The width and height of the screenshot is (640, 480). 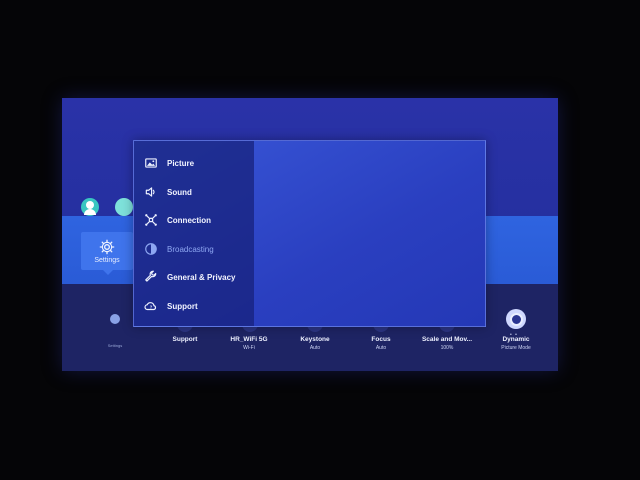 What do you see at coordinates (194, 192) in the screenshot?
I see `menu-item-sound: Sound` at bounding box center [194, 192].